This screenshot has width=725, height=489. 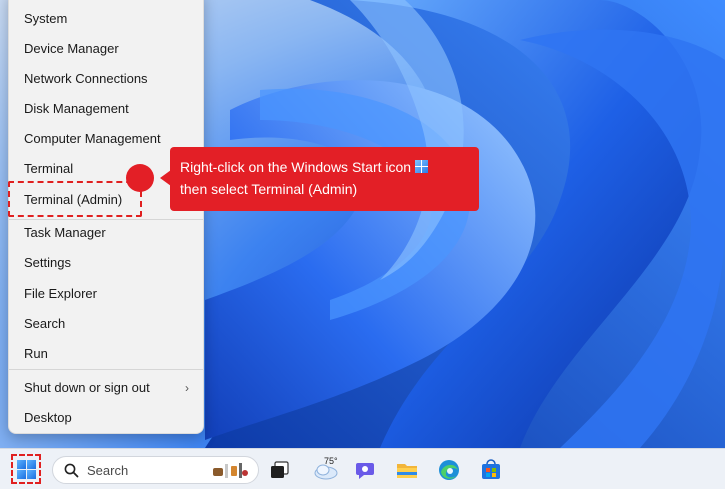 What do you see at coordinates (86, 78) in the screenshot?
I see `menu-item-label: Network Connections` at bounding box center [86, 78].